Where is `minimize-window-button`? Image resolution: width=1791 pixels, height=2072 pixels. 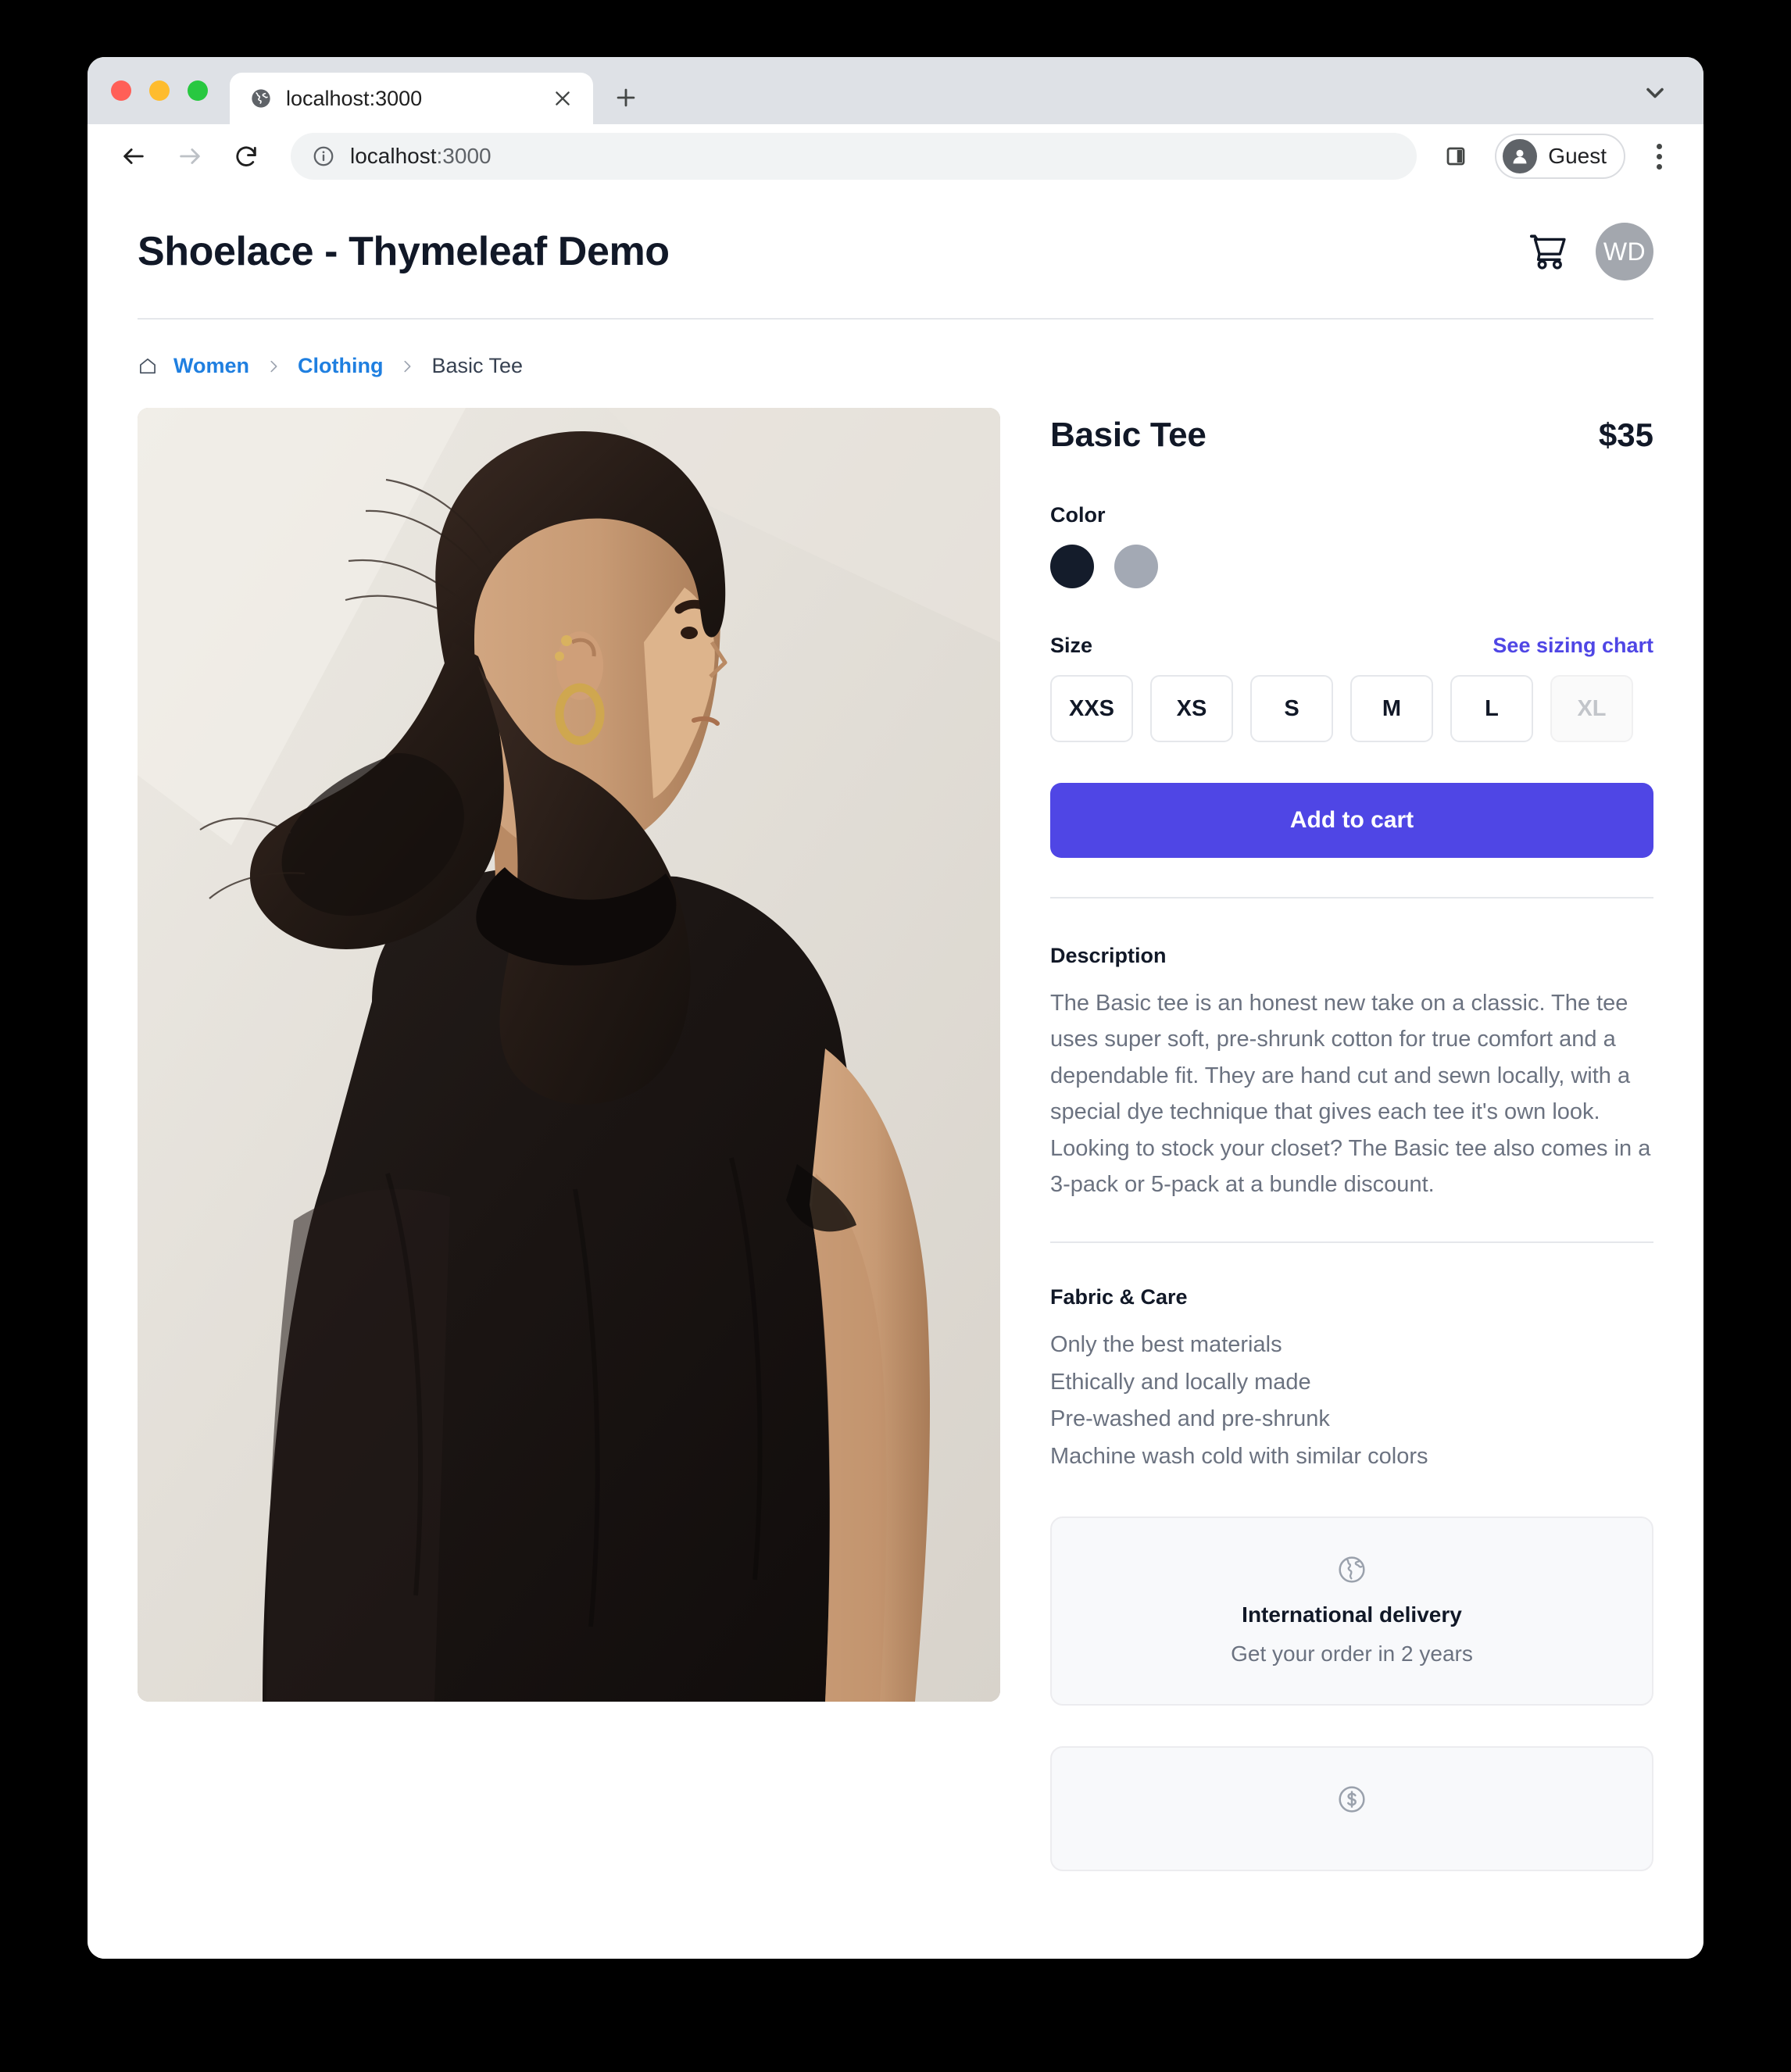
minimize-window-button is located at coordinates (160, 90).